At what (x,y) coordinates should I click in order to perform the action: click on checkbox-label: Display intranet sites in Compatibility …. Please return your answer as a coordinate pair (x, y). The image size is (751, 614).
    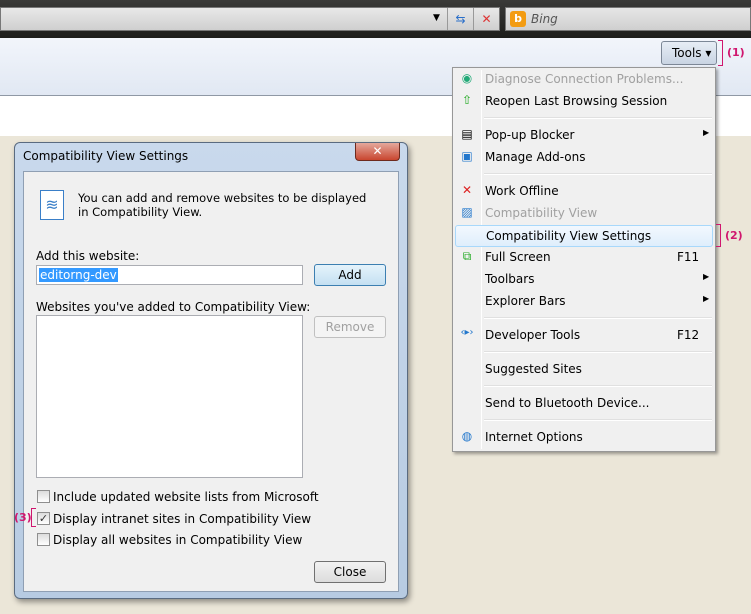
    Looking at the image, I should click on (182, 519).